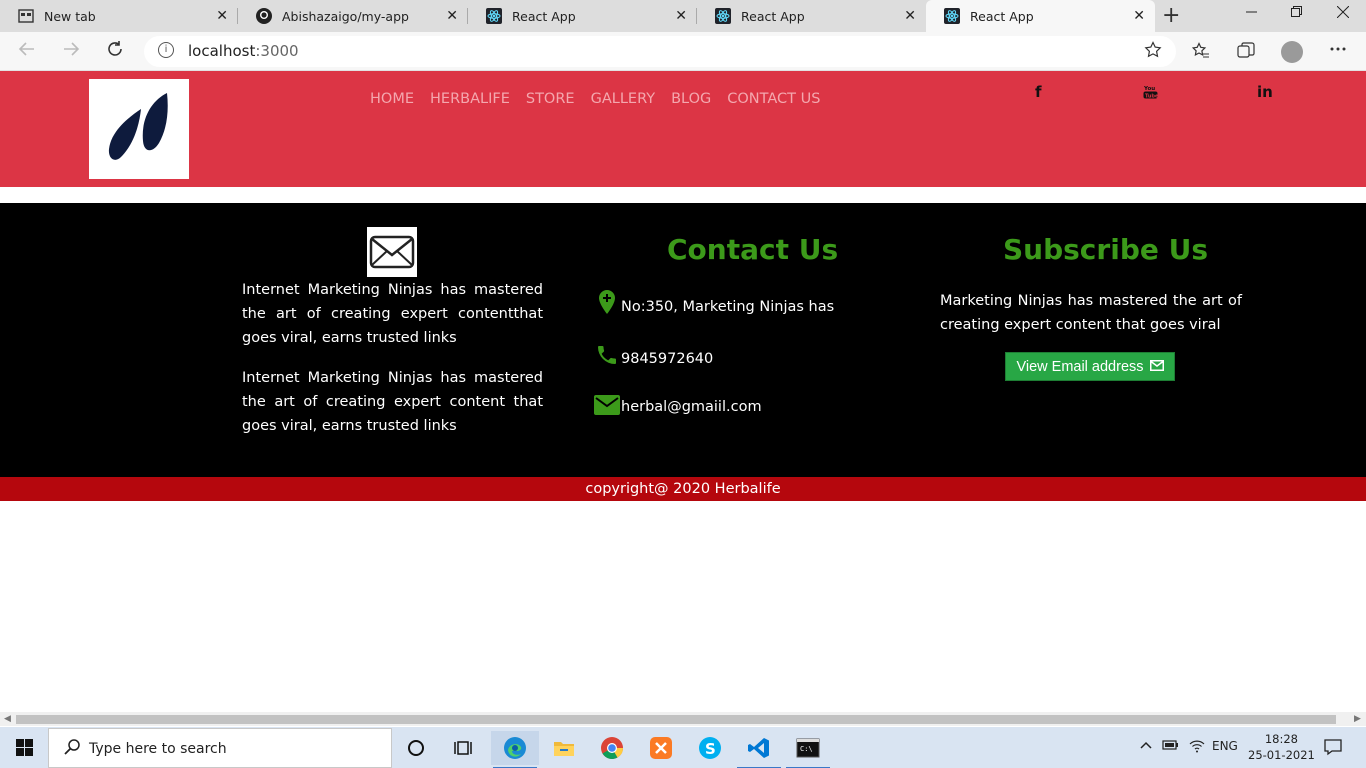  Describe the element at coordinates (1252, 14) in the screenshot. I see `minimize-icon` at that location.